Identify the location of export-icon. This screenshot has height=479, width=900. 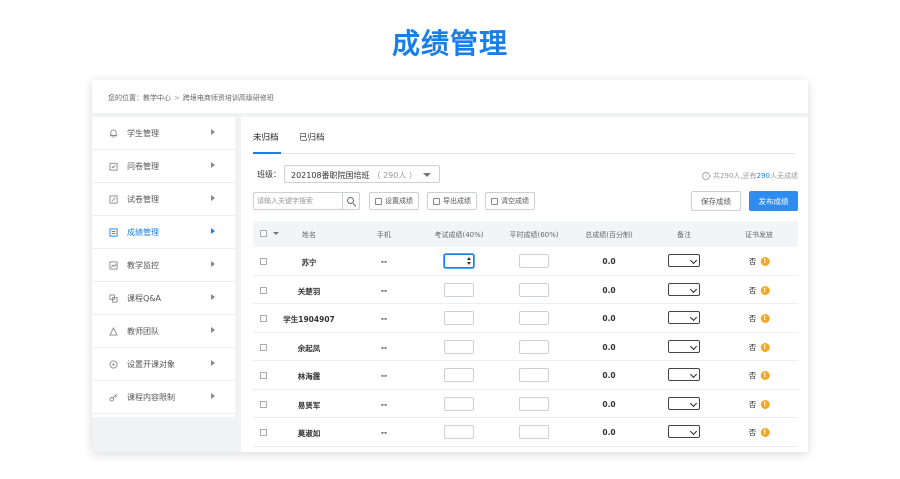
(436, 201).